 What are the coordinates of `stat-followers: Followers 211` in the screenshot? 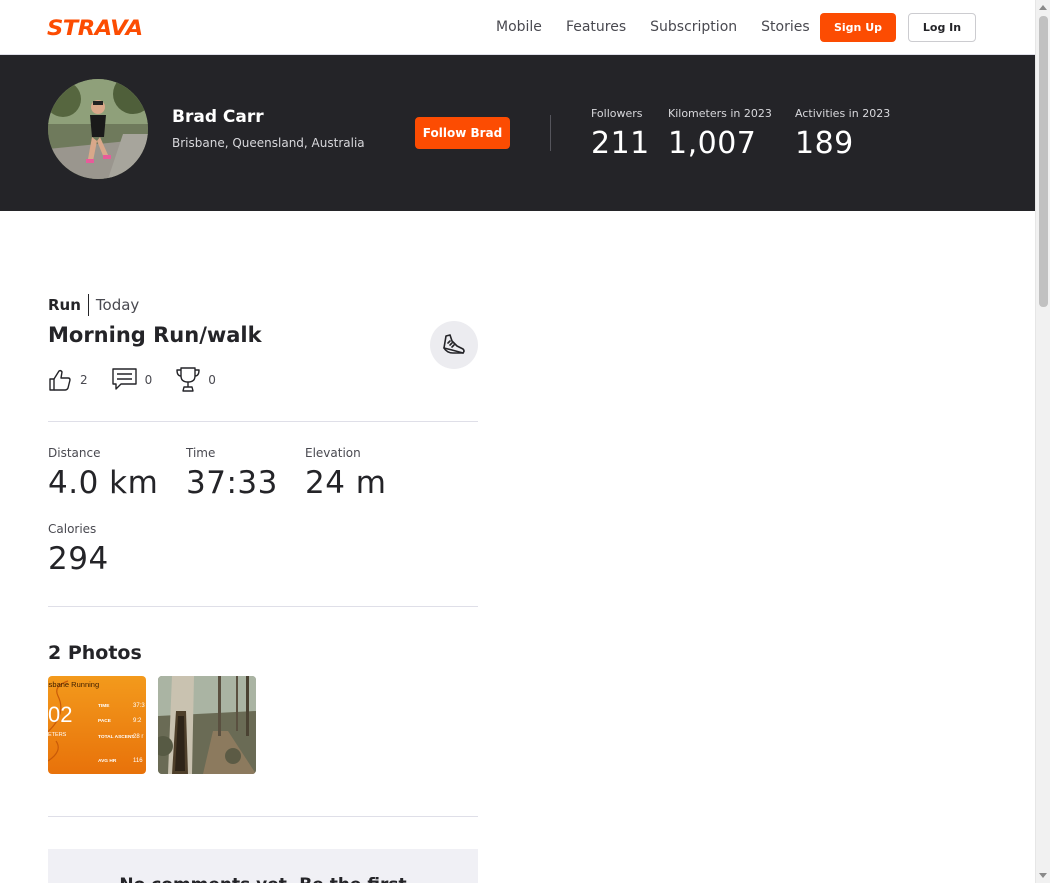 It's located at (620, 134).